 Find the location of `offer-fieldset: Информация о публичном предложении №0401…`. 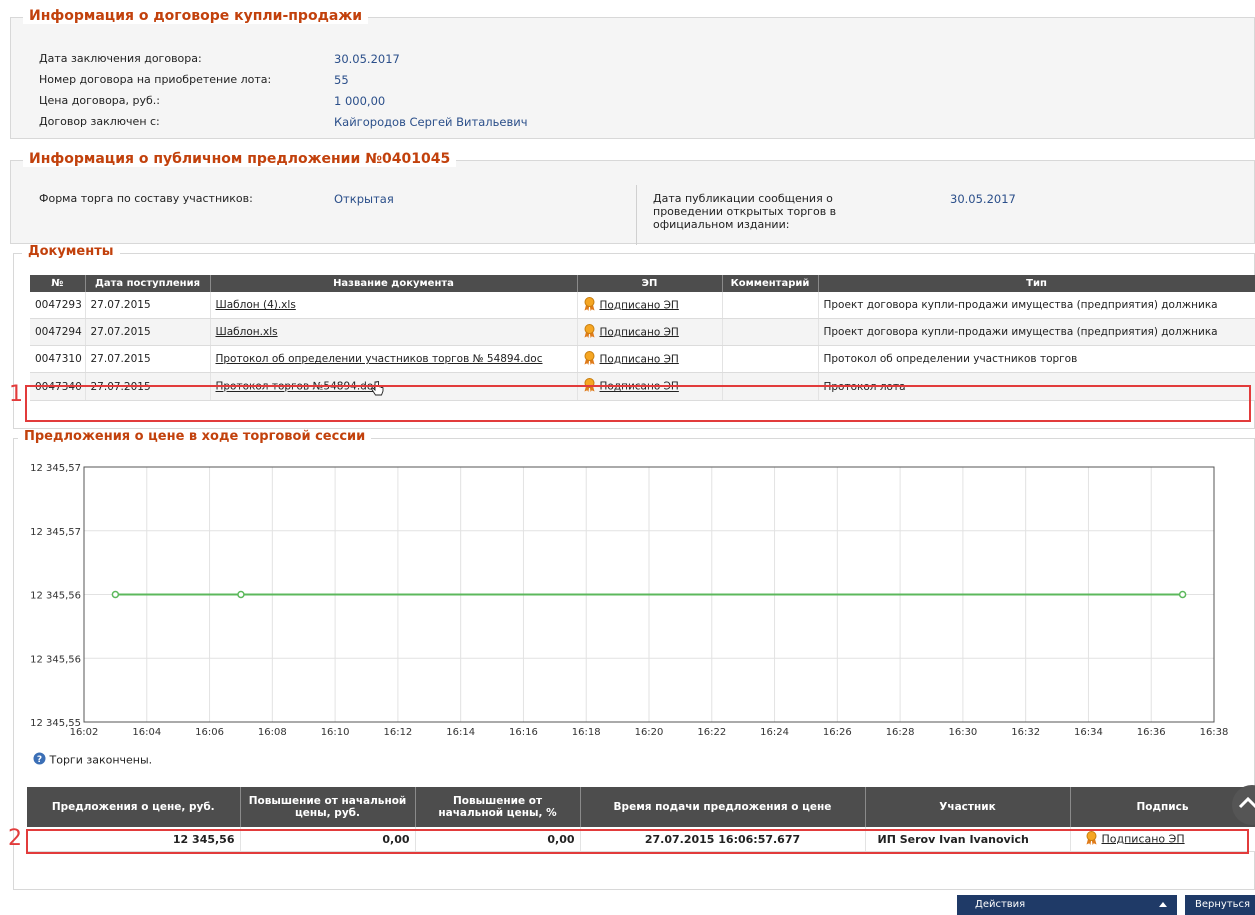

offer-fieldset: Информация о публичном предложении №0401… is located at coordinates (632, 198).